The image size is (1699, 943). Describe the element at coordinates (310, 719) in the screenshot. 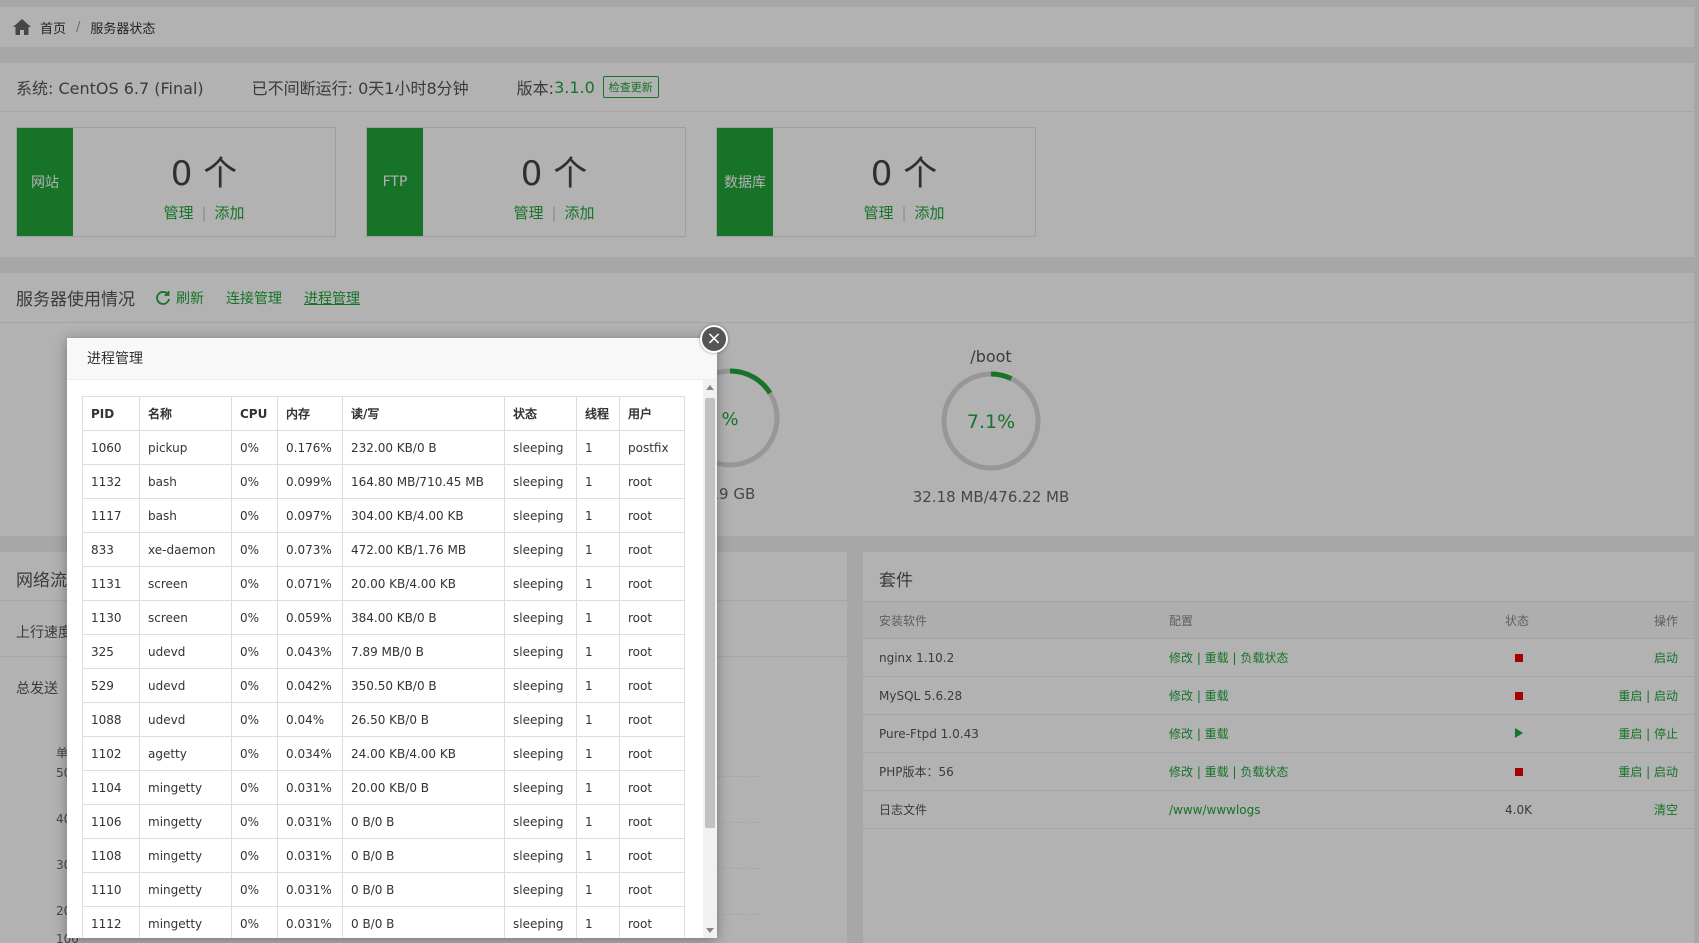

I see `process-cell-内存: 0.04%` at that location.